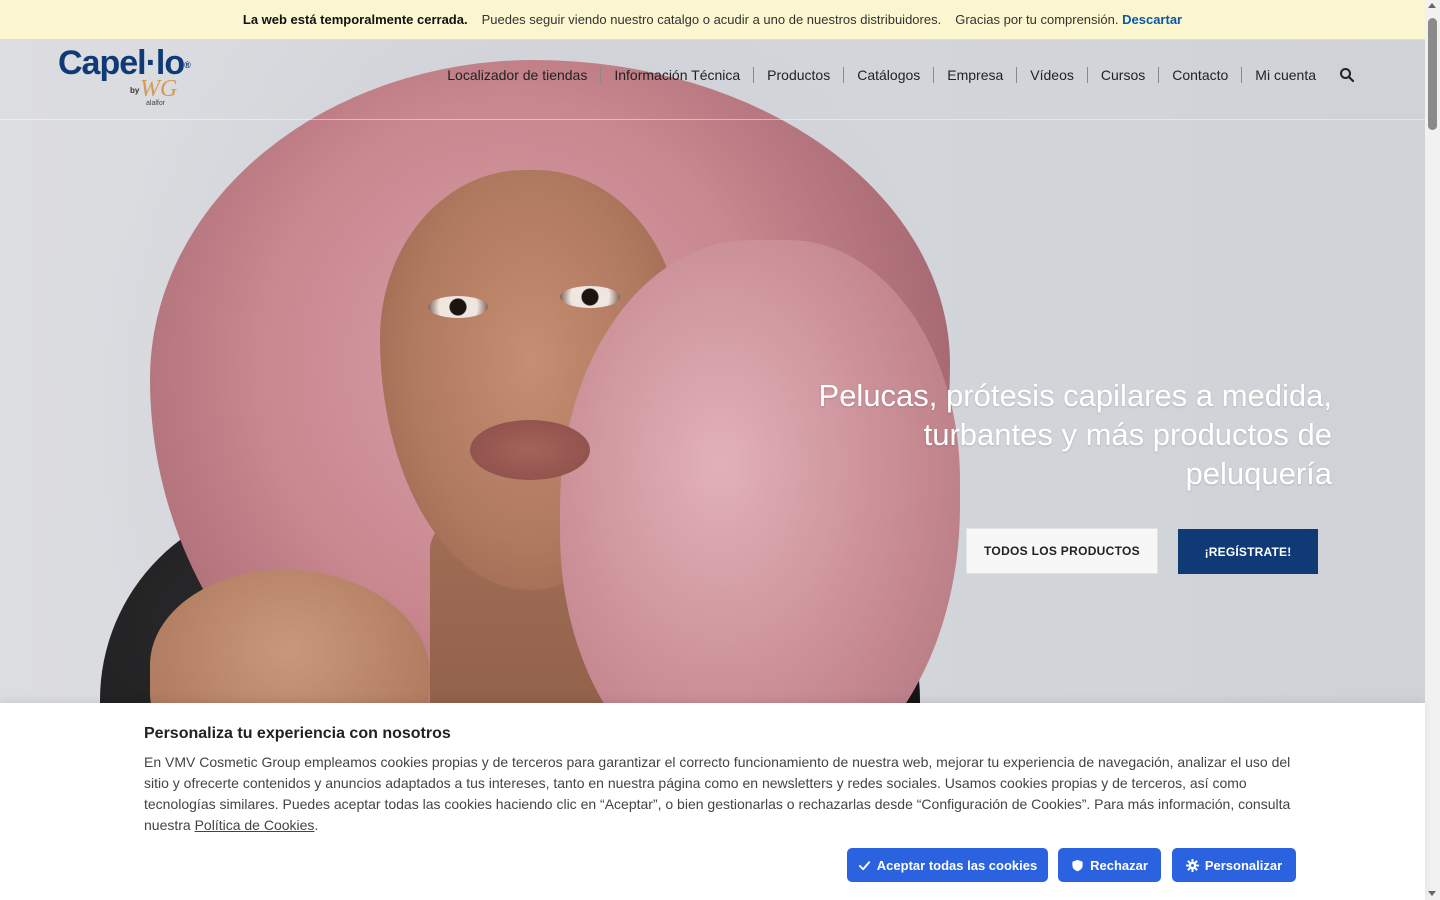 The width and height of the screenshot is (1440, 900). I want to click on hero-eye-right, so click(590, 297).